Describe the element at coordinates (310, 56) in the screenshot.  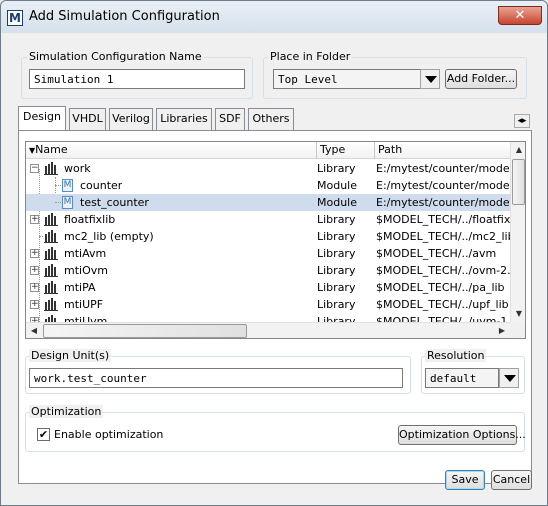
I see `folder-legend: Place in Folder` at that location.